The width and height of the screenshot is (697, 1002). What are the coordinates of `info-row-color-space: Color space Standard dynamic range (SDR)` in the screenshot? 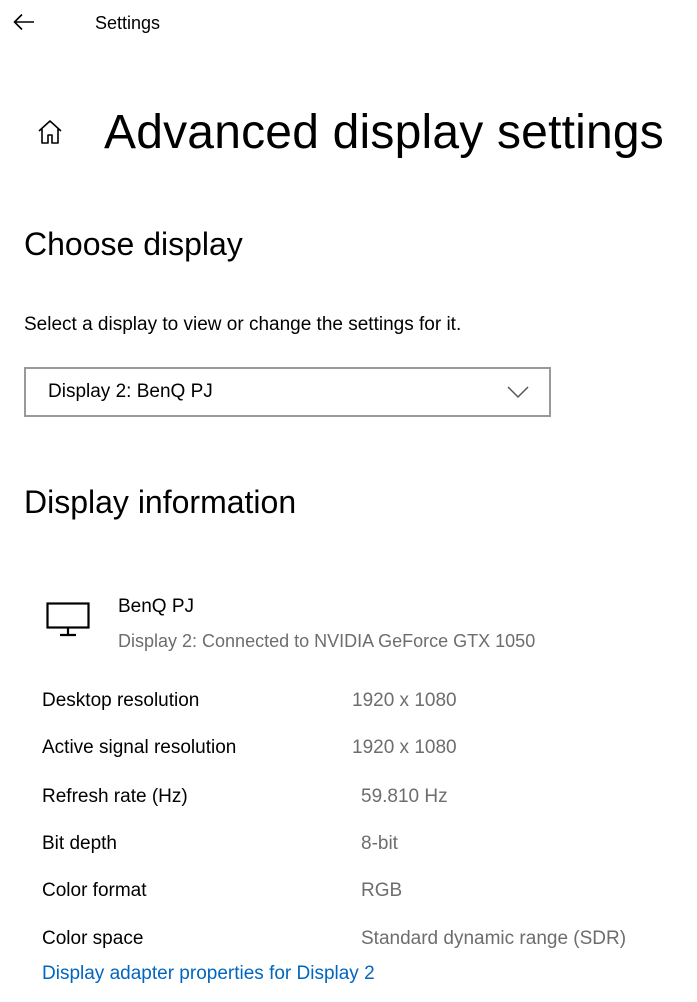 It's located at (369, 943).